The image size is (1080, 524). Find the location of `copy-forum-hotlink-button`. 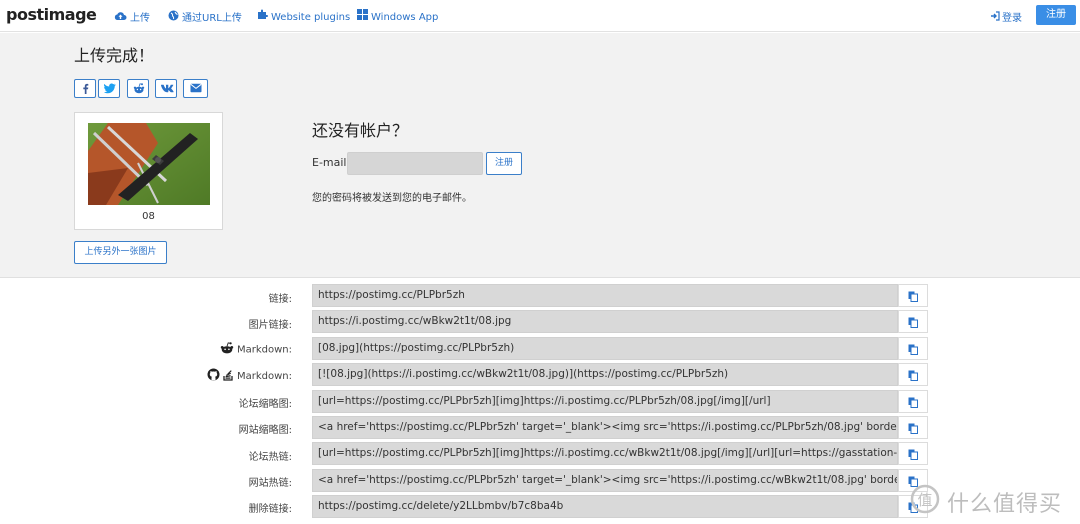

copy-forum-hotlink-button is located at coordinates (913, 453).